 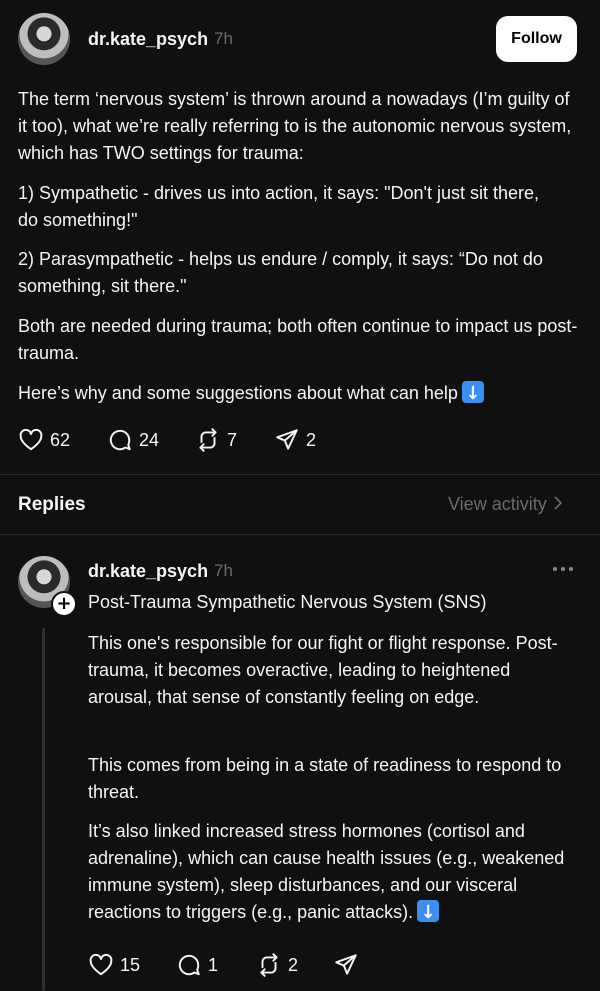 I want to click on reply-comment-button: 1, so click(x=197, y=965).